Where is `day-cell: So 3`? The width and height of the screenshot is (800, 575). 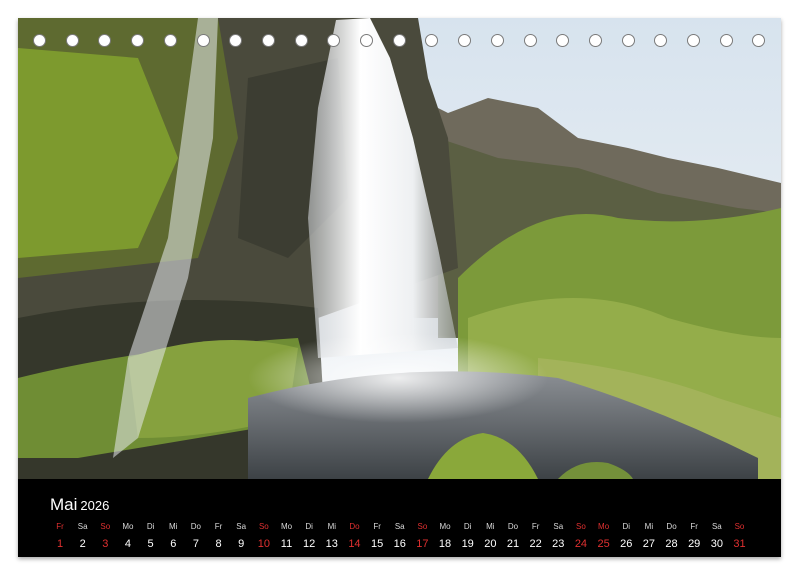 day-cell: So 3 is located at coordinates (105, 537).